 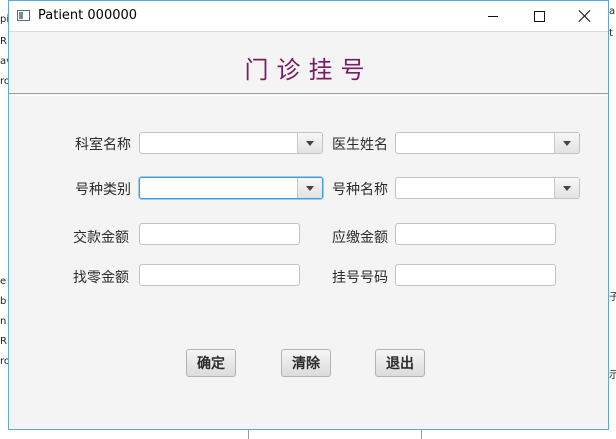 I want to click on bg-text-fragment: e, so click(x=3, y=281).